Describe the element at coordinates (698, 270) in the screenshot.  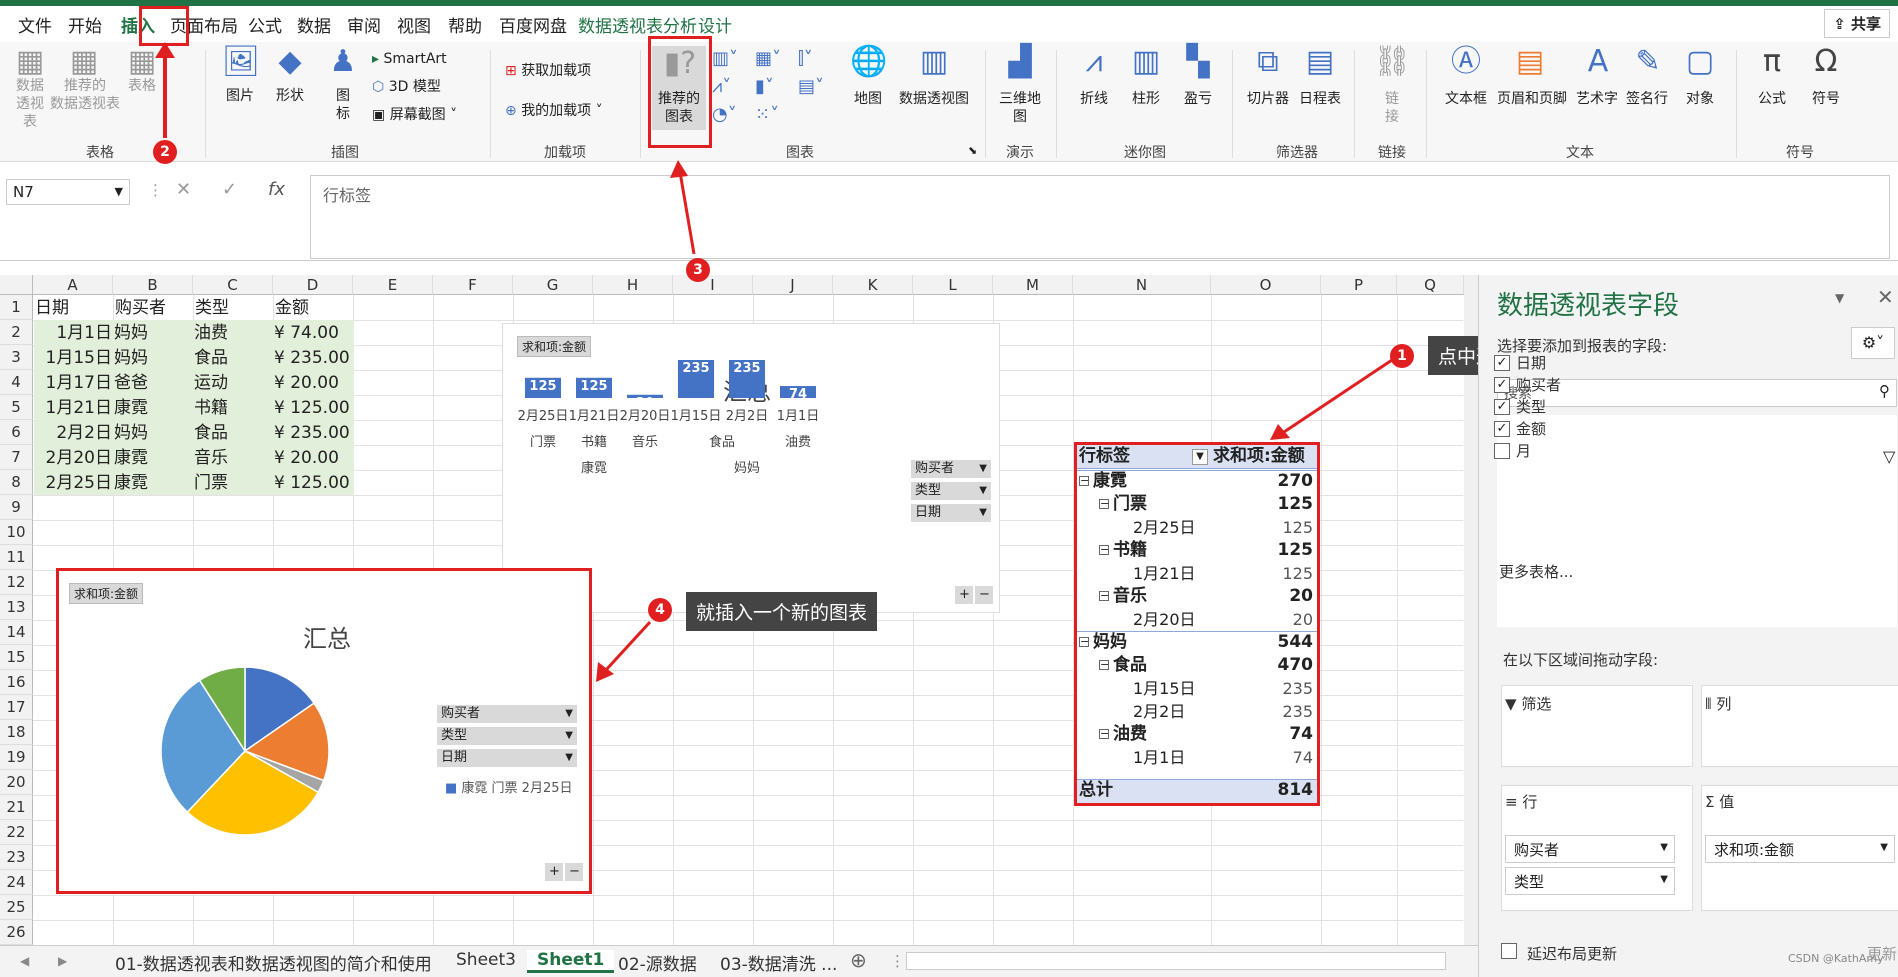
I see `step-3-badge: 3` at that location.